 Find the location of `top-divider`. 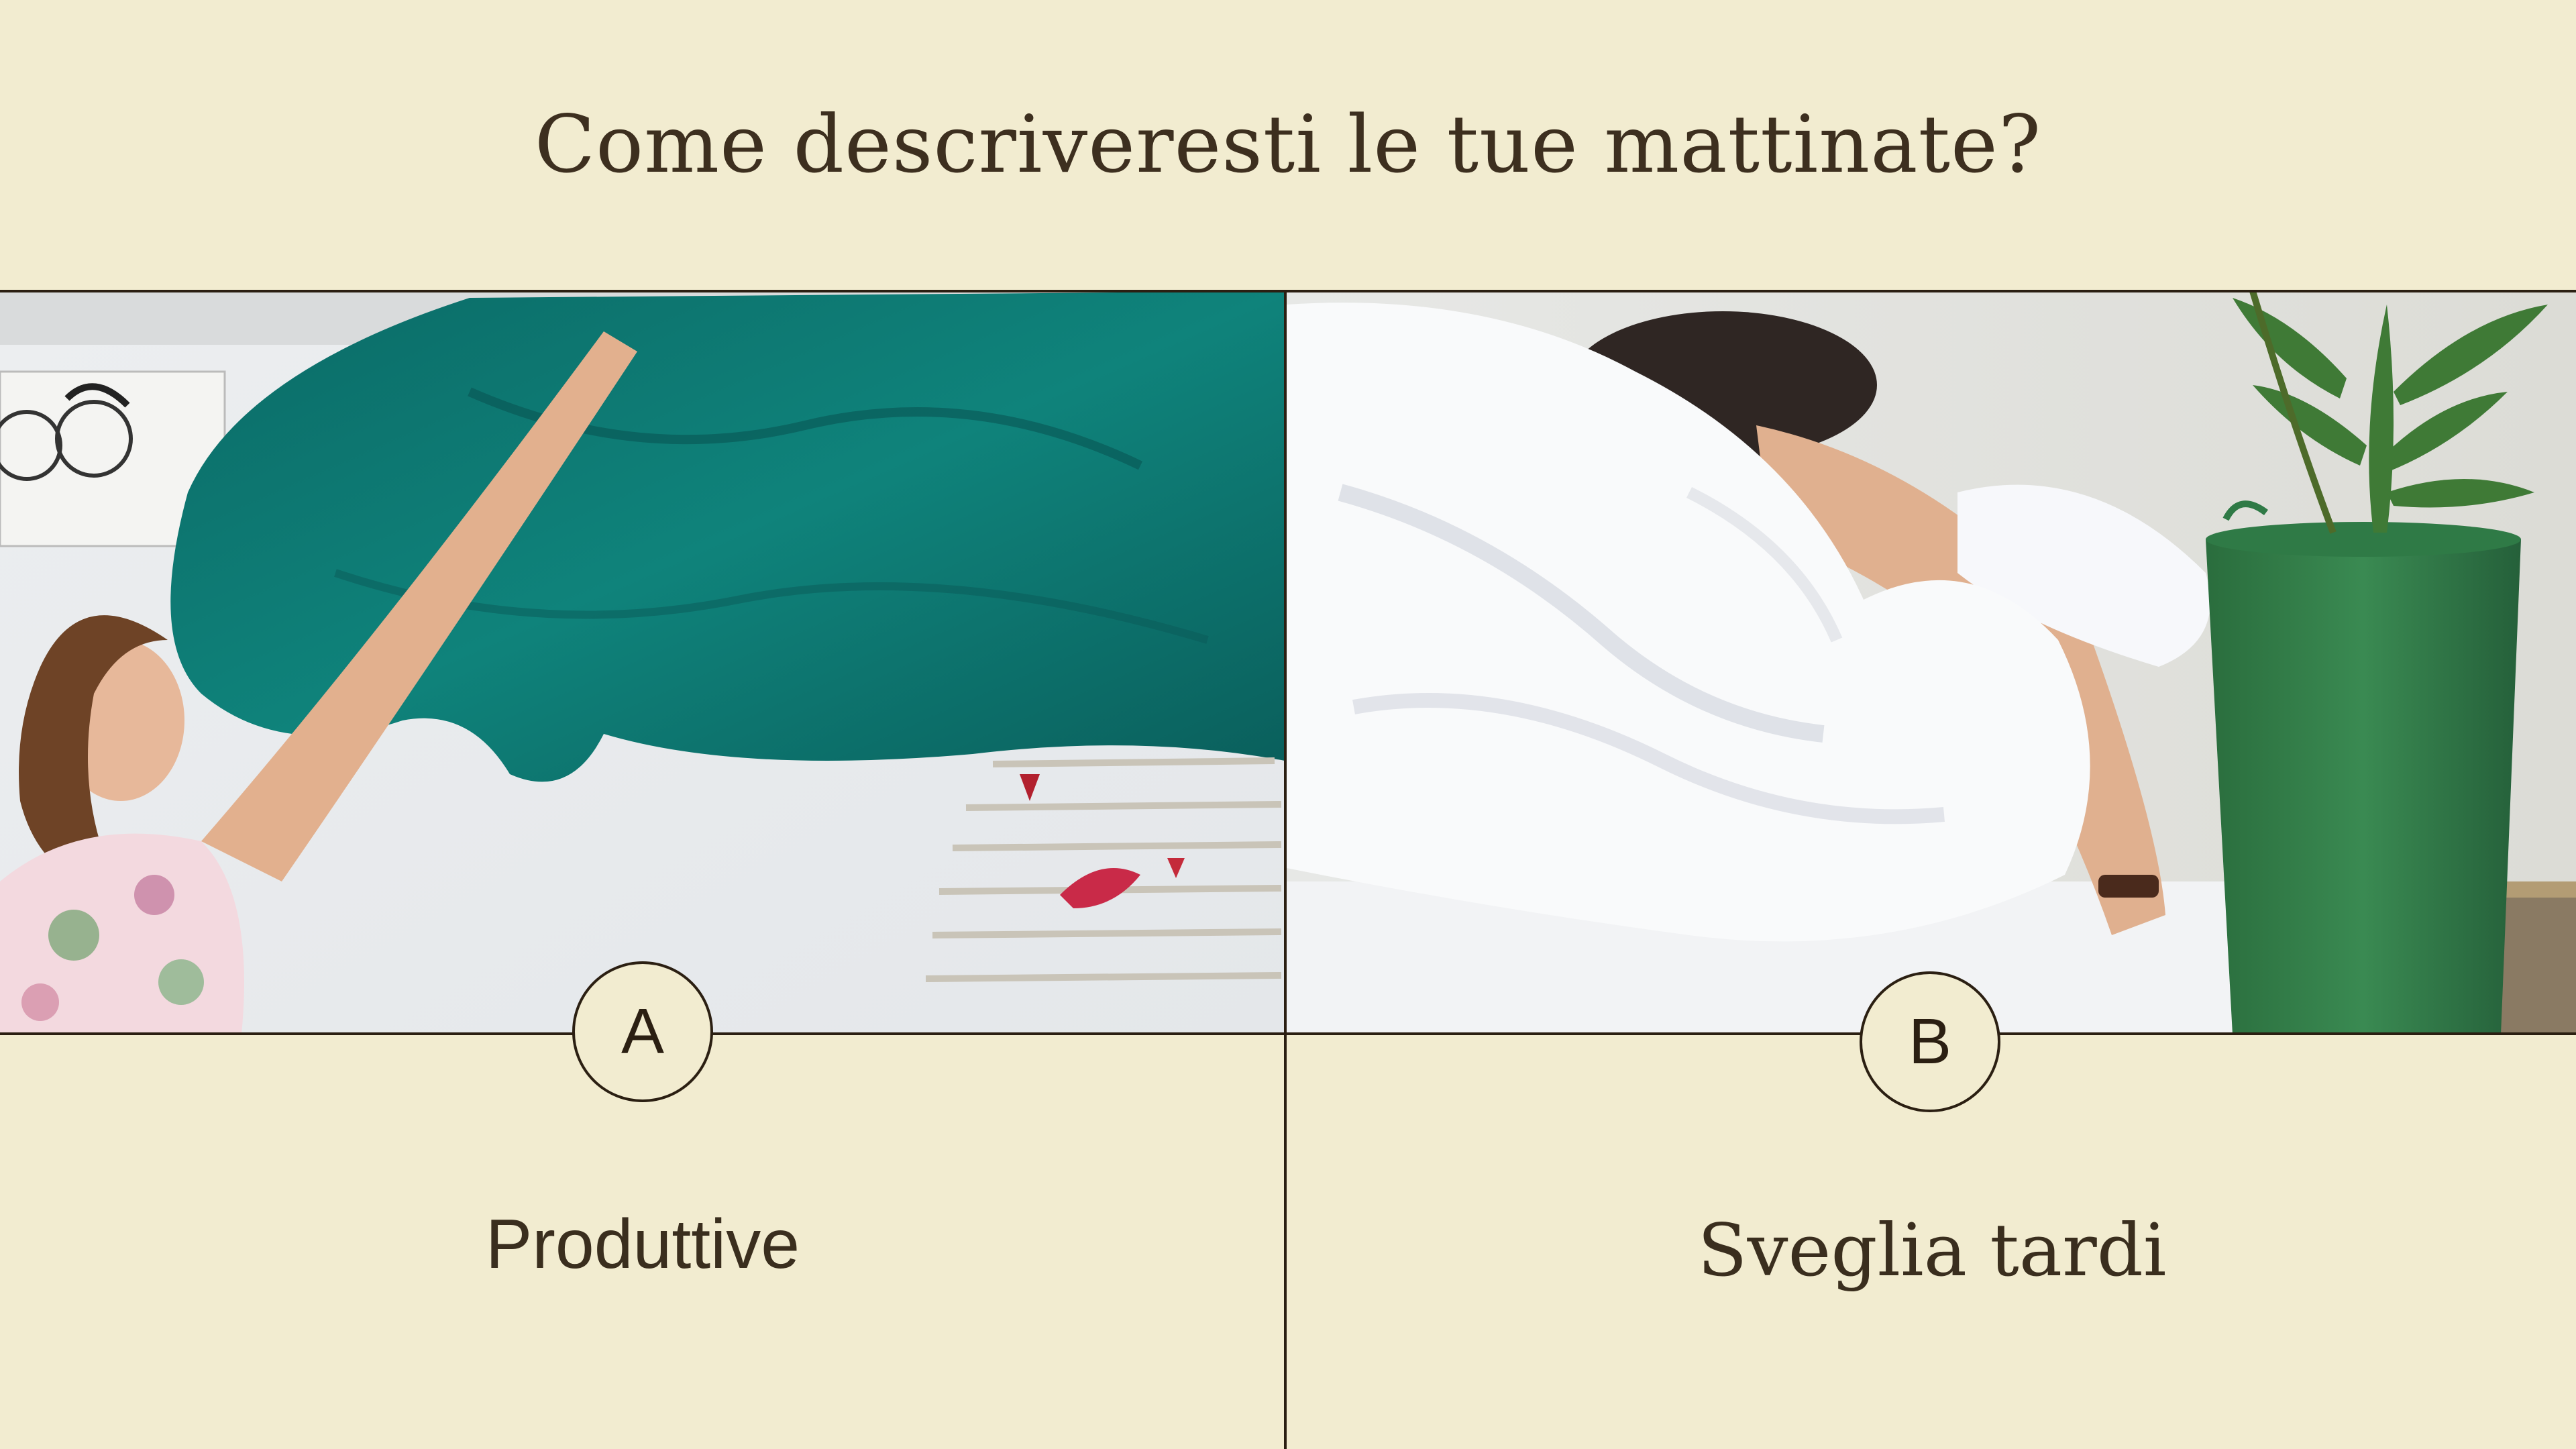

top-divider is located at coordinates (1288, 291).